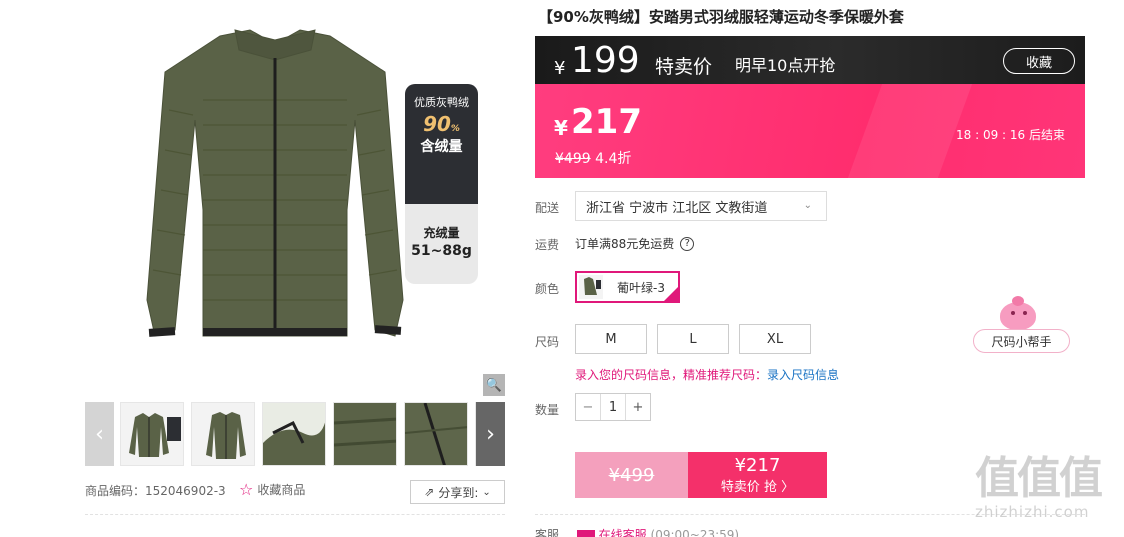 Image resolution: width=1124 pixels, height=537 pixels. I want to click on flash-currency: ¥, so click(560, 68).